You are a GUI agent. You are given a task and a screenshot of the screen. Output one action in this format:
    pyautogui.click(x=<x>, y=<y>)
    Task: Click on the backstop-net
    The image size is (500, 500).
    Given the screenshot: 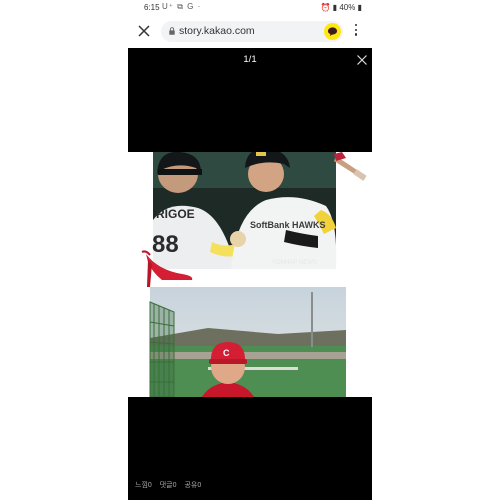 What is the action you would take?
    pyautogui.click(x=162, y=349)
    